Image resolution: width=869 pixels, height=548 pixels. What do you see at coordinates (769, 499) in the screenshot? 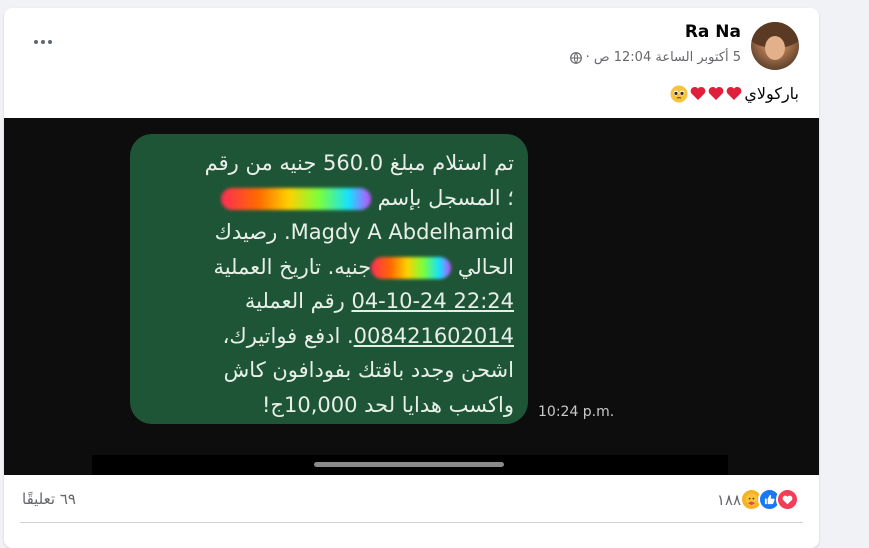
I see `reaction-icons` at bounding box center [769, 499].